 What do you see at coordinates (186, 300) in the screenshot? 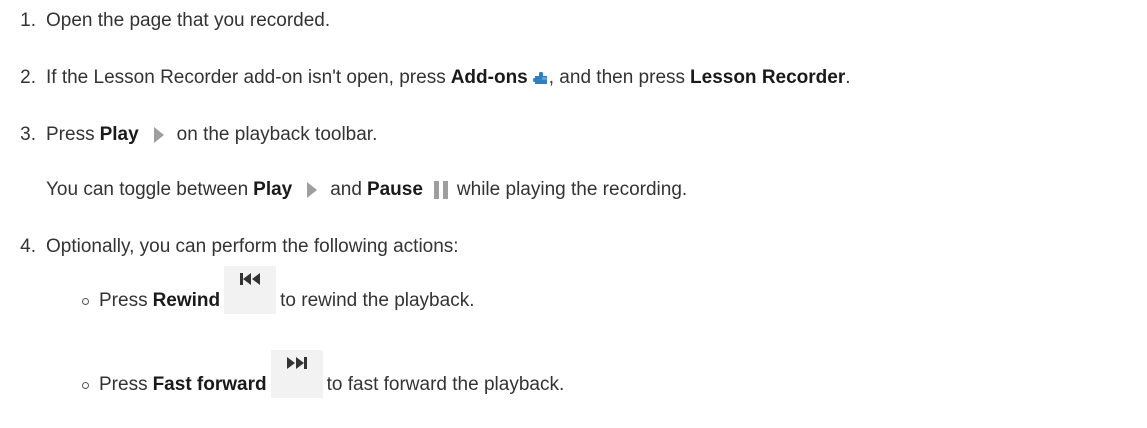
I see `rewind-label: Rewind` at bounding box center [186, 300].